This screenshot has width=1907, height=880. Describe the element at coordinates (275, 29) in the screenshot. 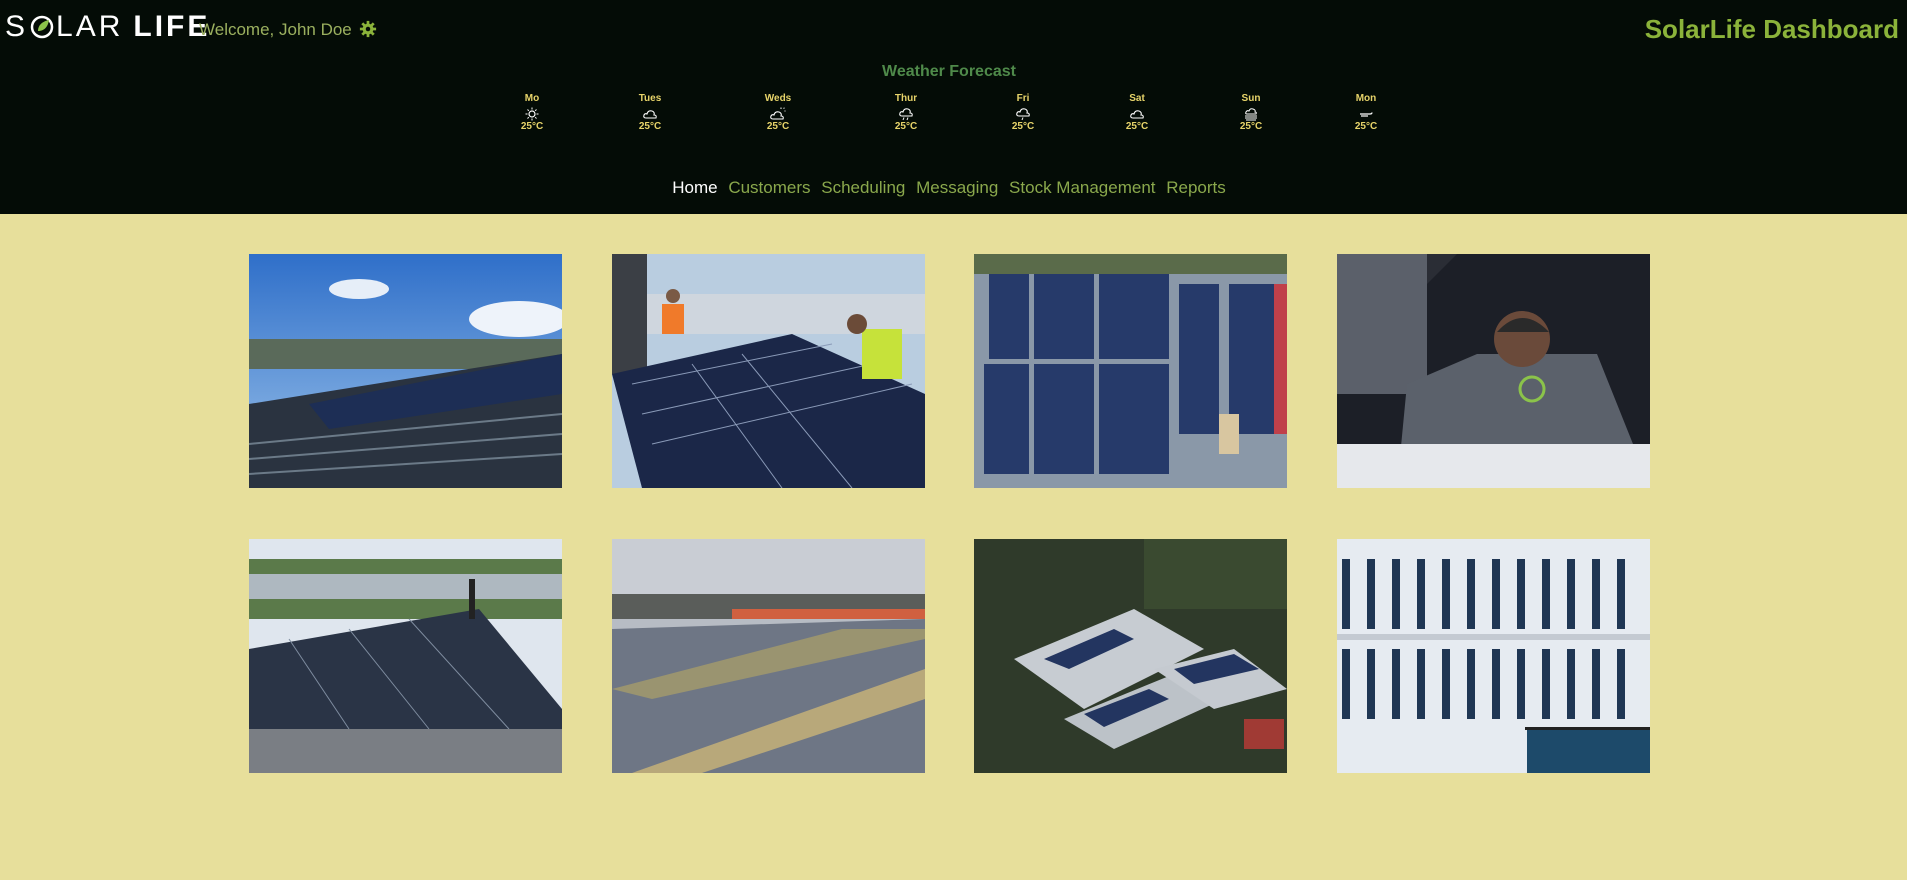

I see `welcome-message: Welcome, John Doe` at that location.